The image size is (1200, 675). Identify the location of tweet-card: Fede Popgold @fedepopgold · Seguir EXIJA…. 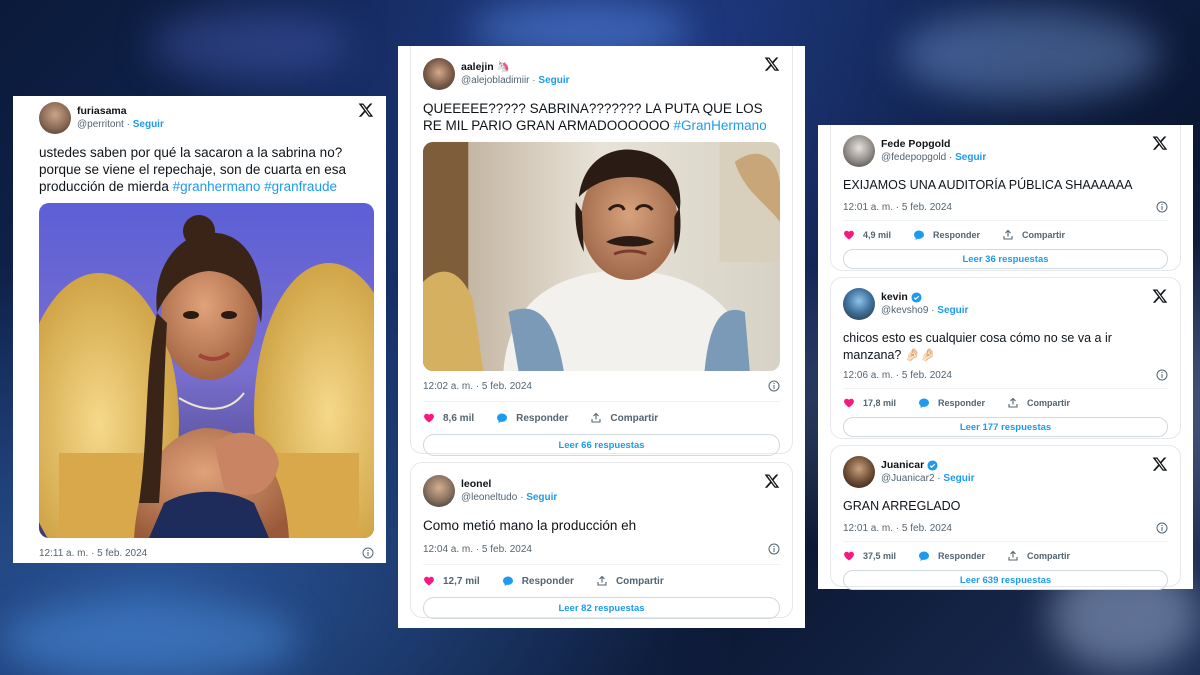
(1005, 198).